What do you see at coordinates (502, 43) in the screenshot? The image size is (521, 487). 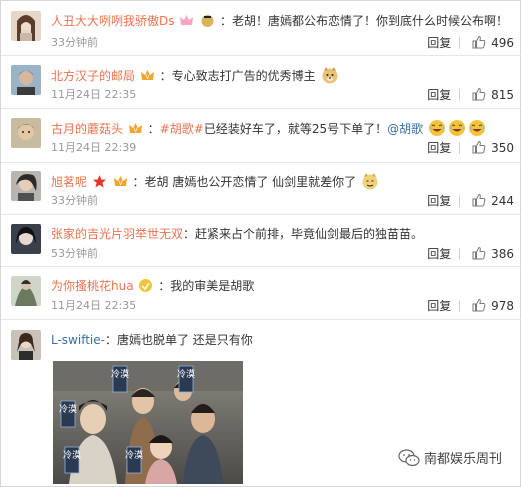 I see `like-count: 496` at bounding box center [502, 43].